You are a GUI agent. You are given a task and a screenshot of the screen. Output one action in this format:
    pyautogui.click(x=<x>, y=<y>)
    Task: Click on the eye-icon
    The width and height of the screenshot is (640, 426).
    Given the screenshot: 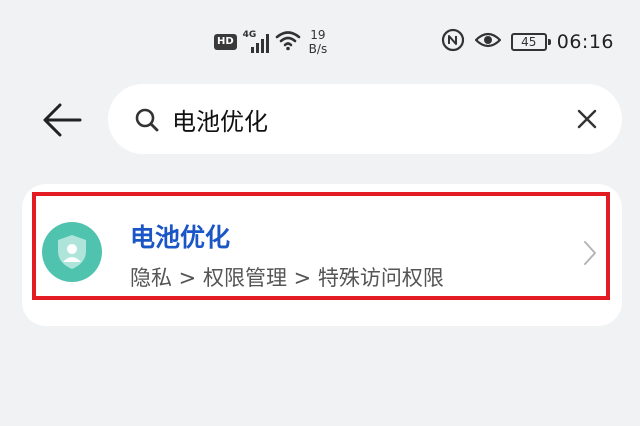 What is the action you would take?
    pyautogui.click(x=488, y=42)
    